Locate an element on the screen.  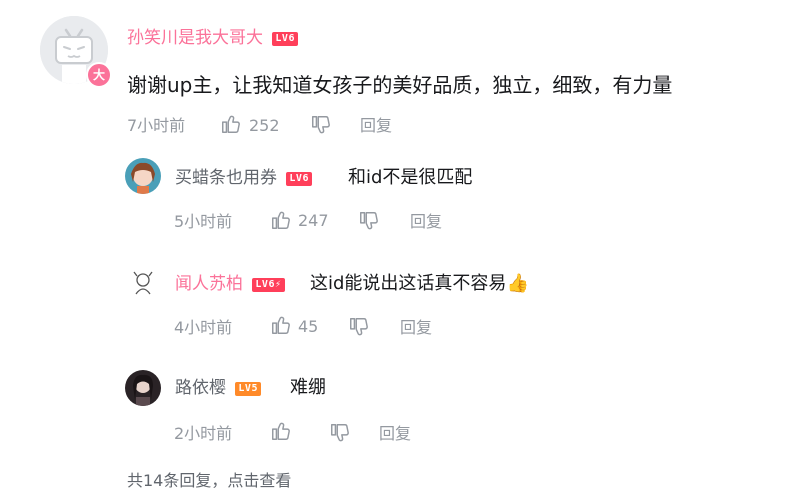
username-text: 买蜡条也用券 is located at coordinates (226, 178).